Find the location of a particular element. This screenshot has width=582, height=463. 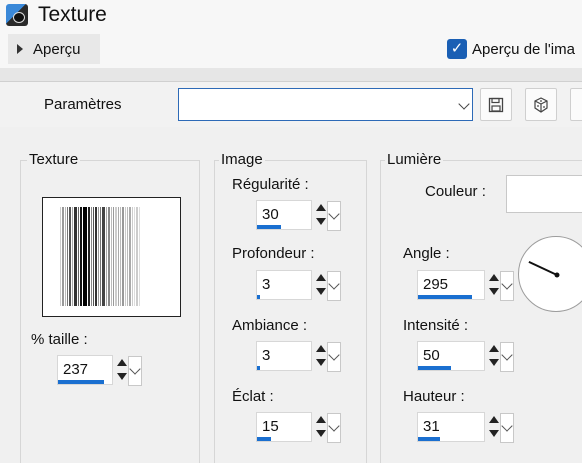

height-value: 31 is located at coordinates (431, 426).